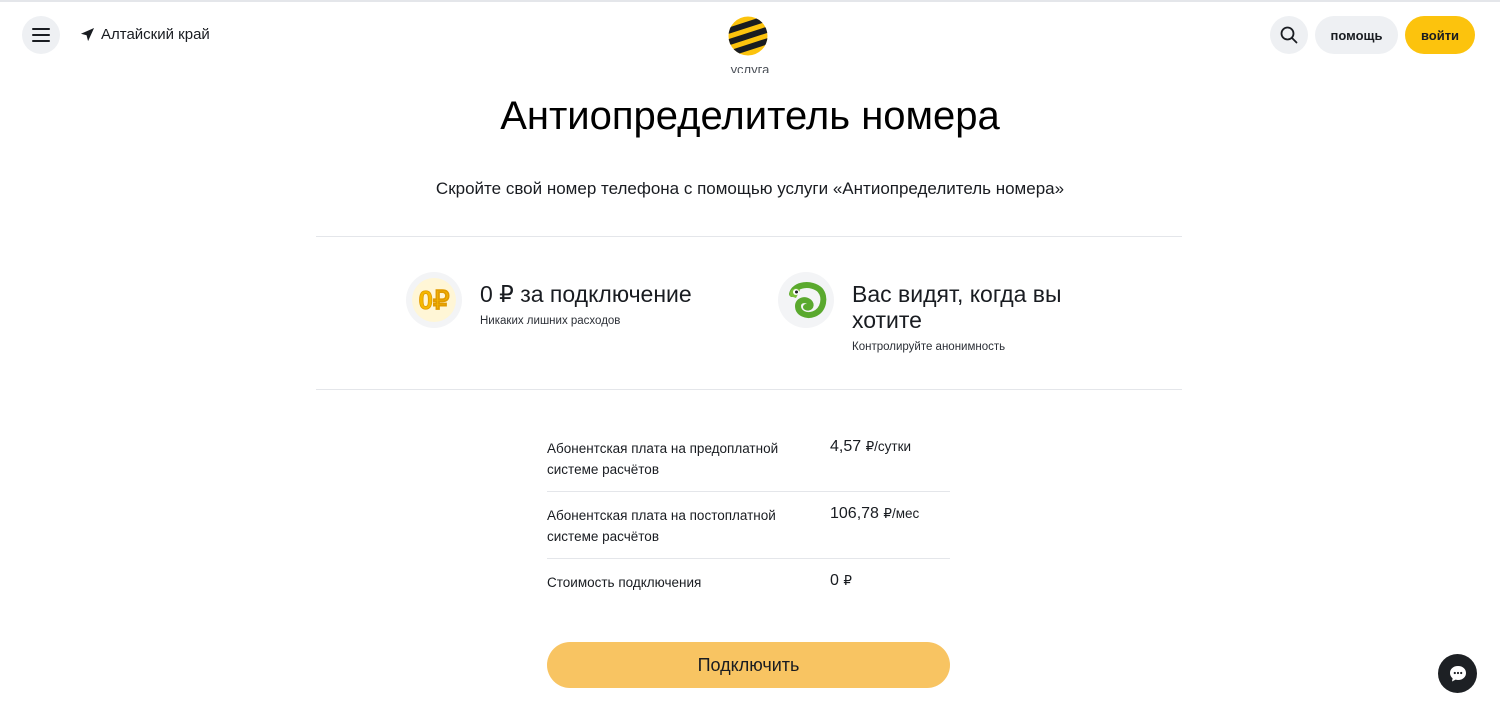  What do you see at coordinates (748, 36) in the screenshot?
I see `beeline-logo` at bounding box center [748, 36].